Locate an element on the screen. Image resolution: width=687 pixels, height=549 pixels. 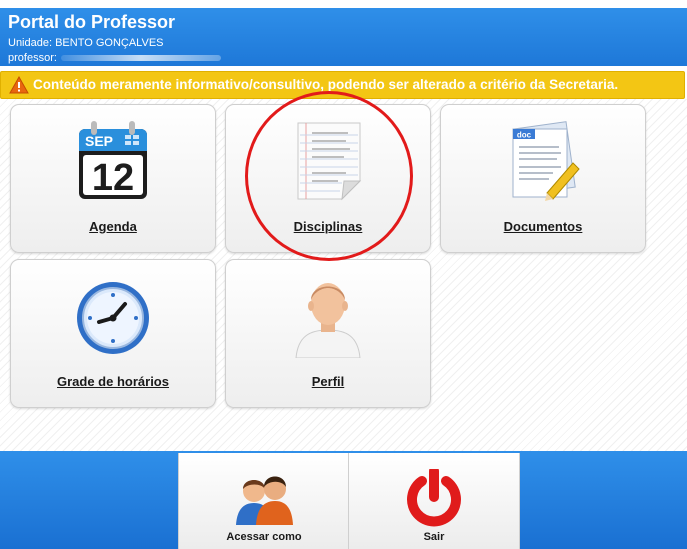
tile-grade-horarios-label: Grade de horários is located at coordinates (113, 381).